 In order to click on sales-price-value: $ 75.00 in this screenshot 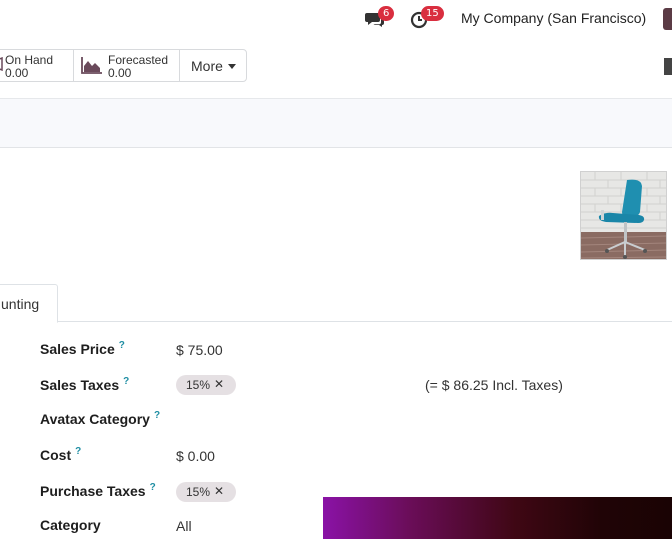, I will do `click(199, 350)`.